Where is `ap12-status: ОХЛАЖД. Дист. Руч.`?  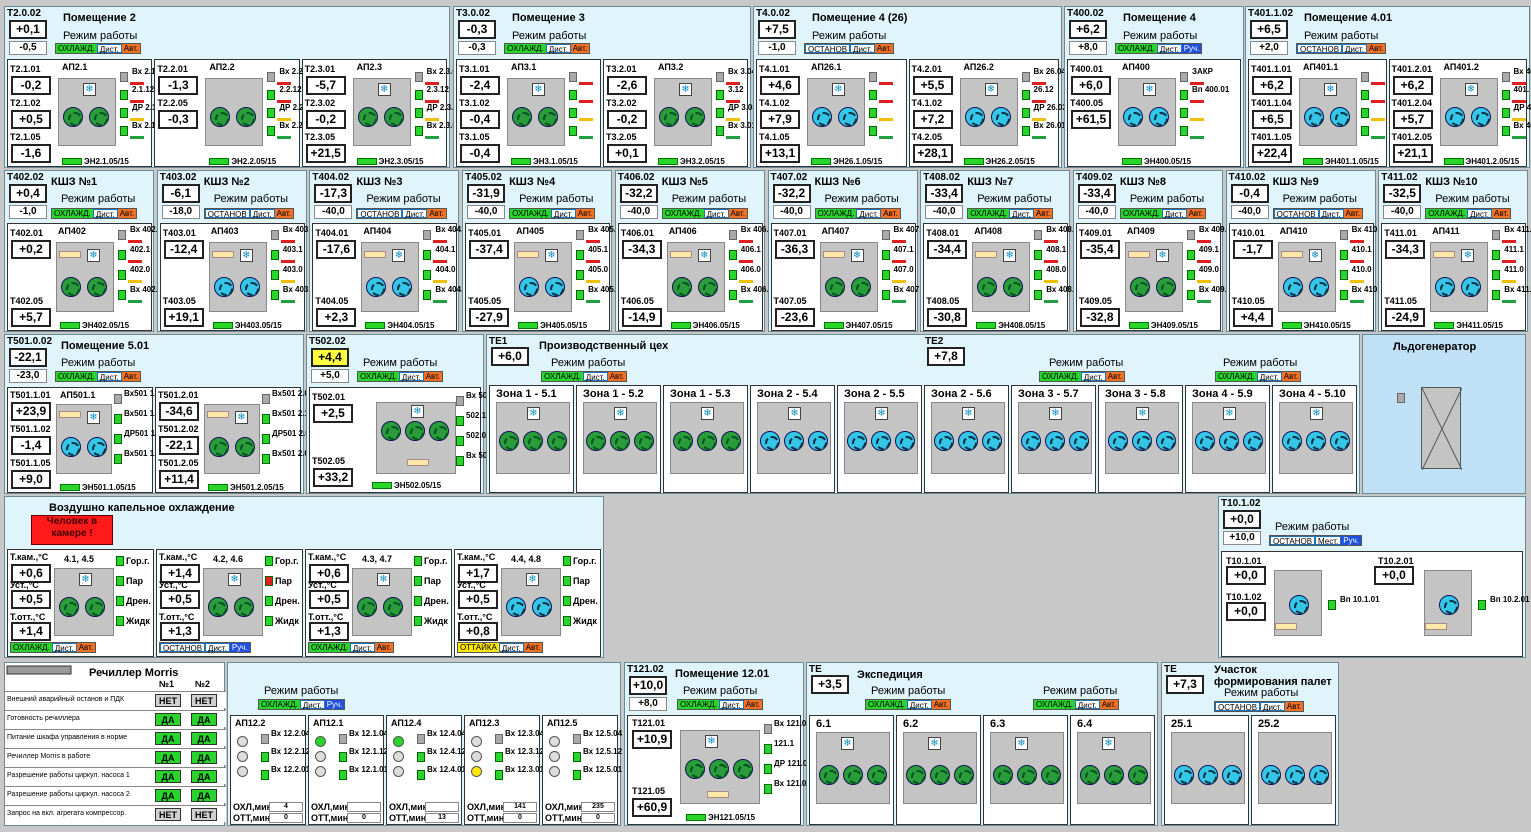
ap12-status: ОХЛАЖД. Дист. Руч. is located at coordinates (302, 704).